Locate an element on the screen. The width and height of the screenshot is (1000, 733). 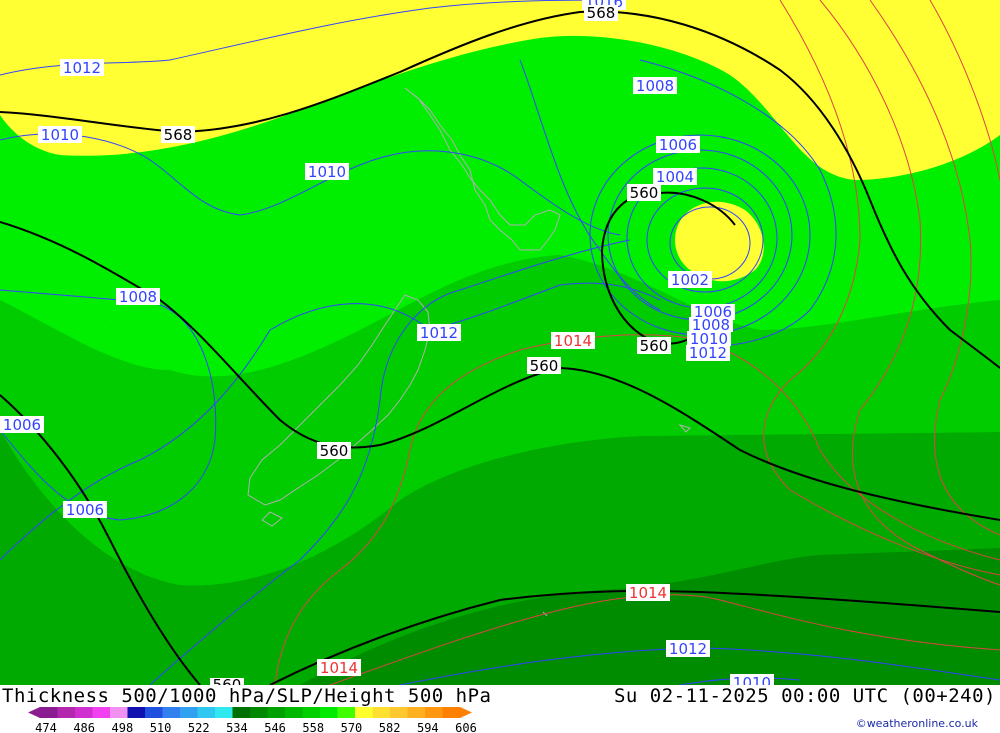
svg-text: 1004 is located at coordinates (675, 177).